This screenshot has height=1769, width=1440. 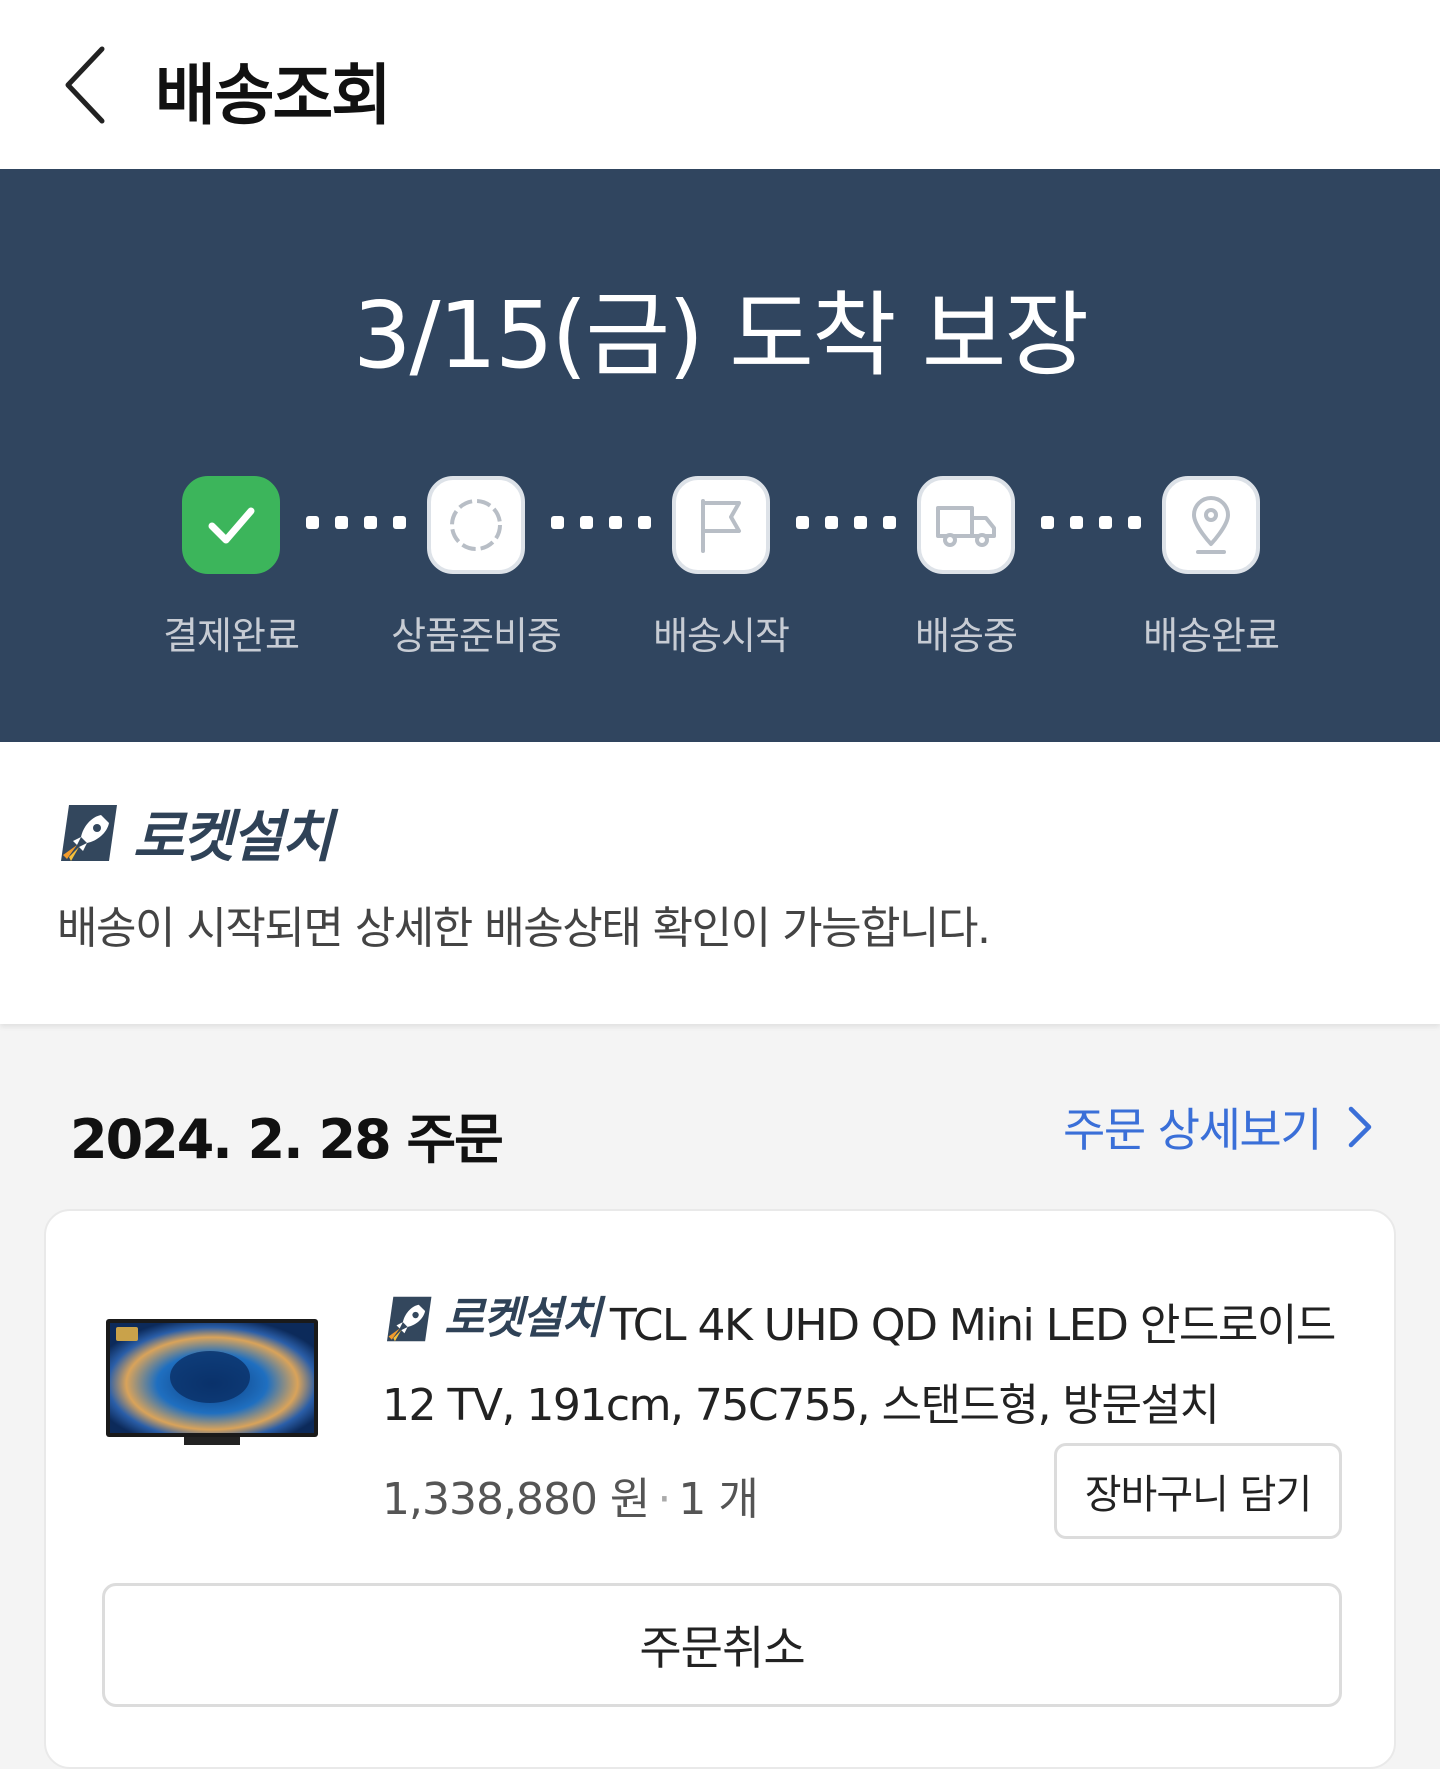 I want to click on order-date: 2024. 2. 28 주문, so click(x=287, y=1139).